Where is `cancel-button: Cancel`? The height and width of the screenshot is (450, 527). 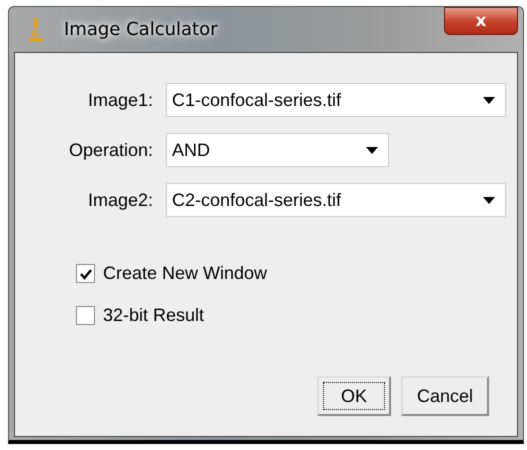 cancel-button: Cancel is located at coordinates (444, 396).